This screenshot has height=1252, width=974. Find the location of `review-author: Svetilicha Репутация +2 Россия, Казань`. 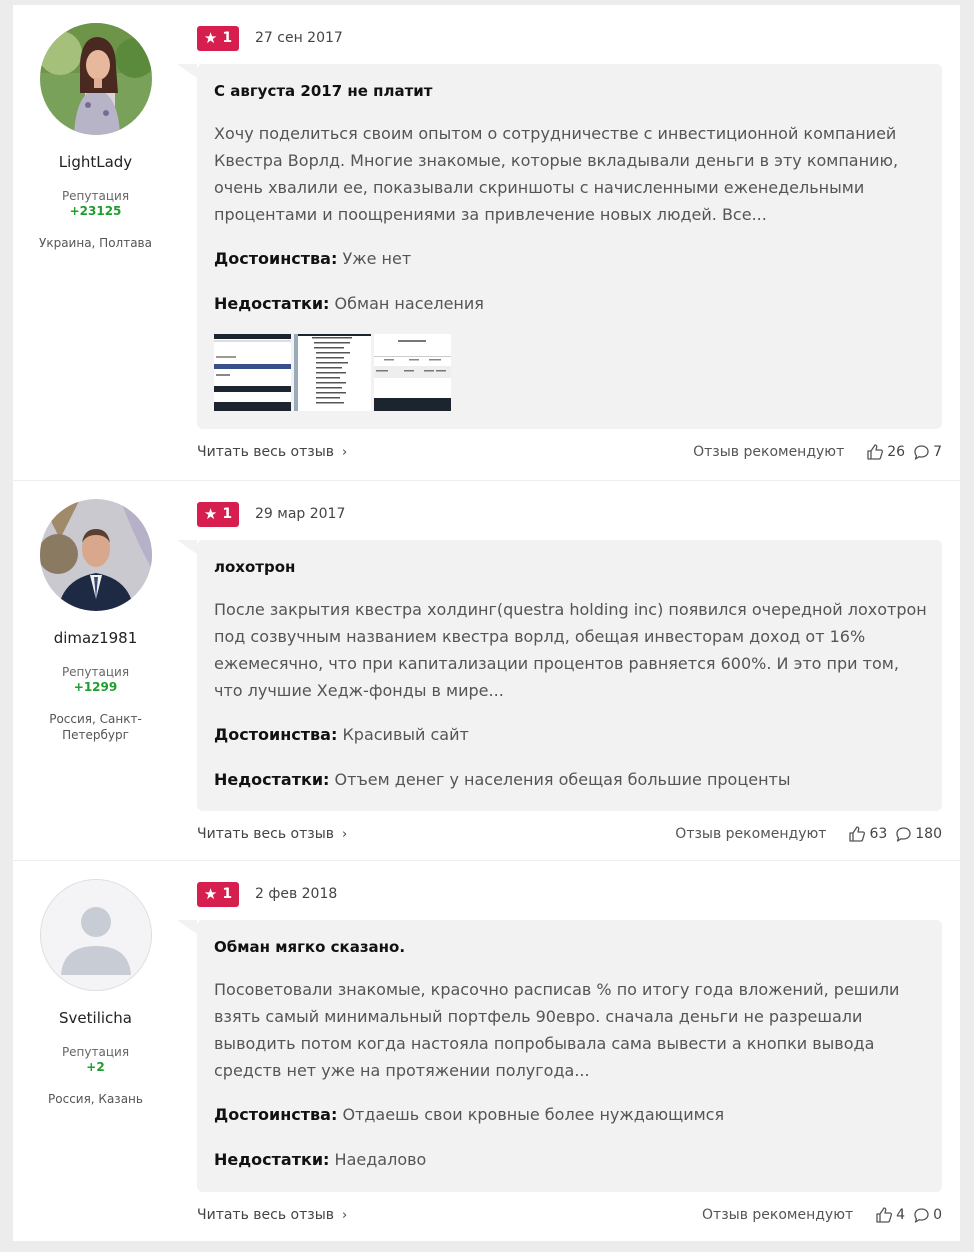

review-author: Svetilicha Репутация +2 Россия, Казань is located at coordinates (95, 984).